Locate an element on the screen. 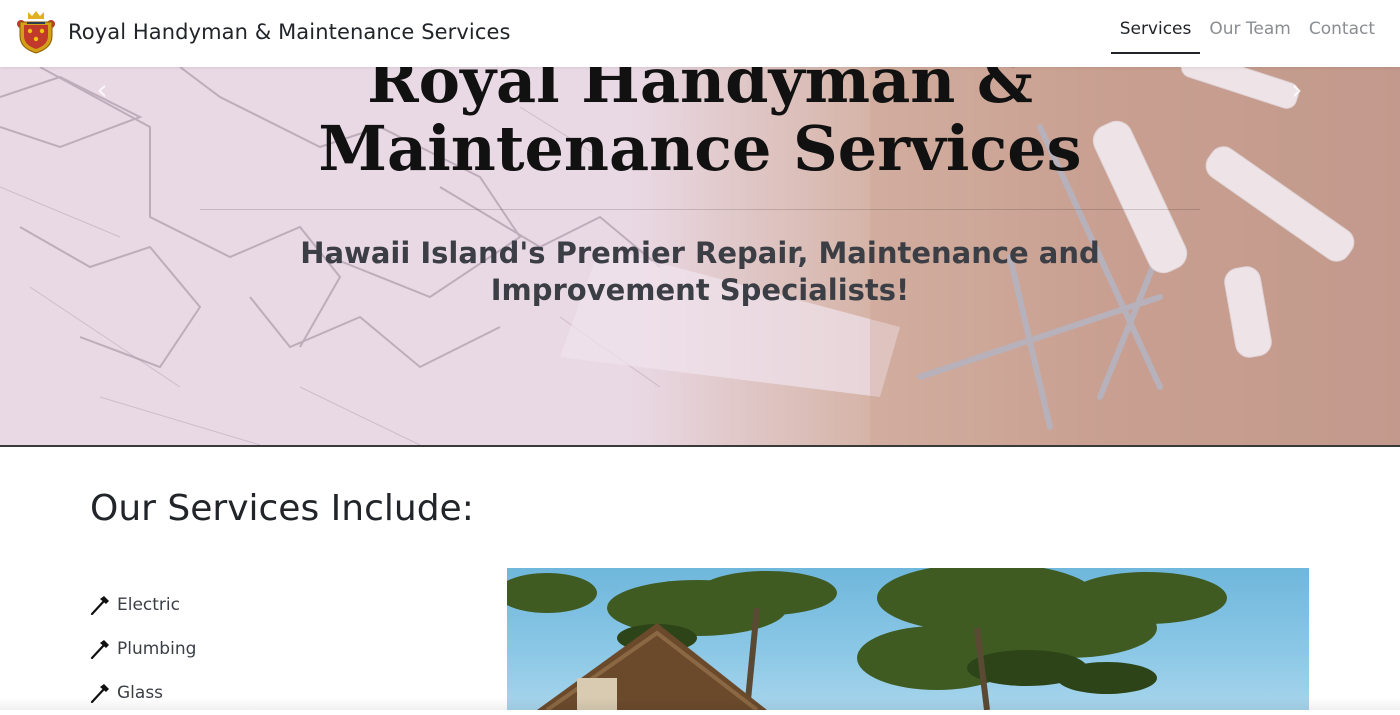 Image resolution: width=1400 pixels, height=715 pixels. carousel-prev-button: ‹ is located at coordinates (102, 90).